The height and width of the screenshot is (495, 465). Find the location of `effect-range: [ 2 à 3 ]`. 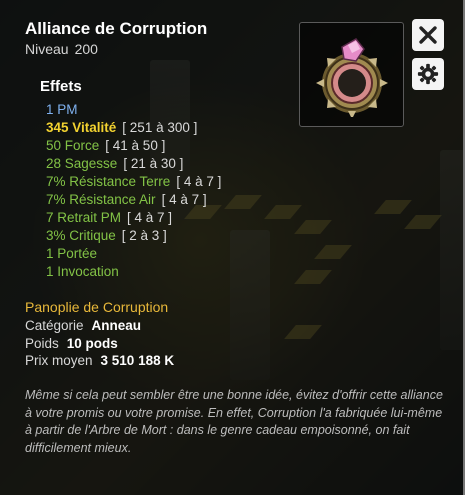

effect-range: [ 2 à 3 ] is located at coordinates (144, 235).